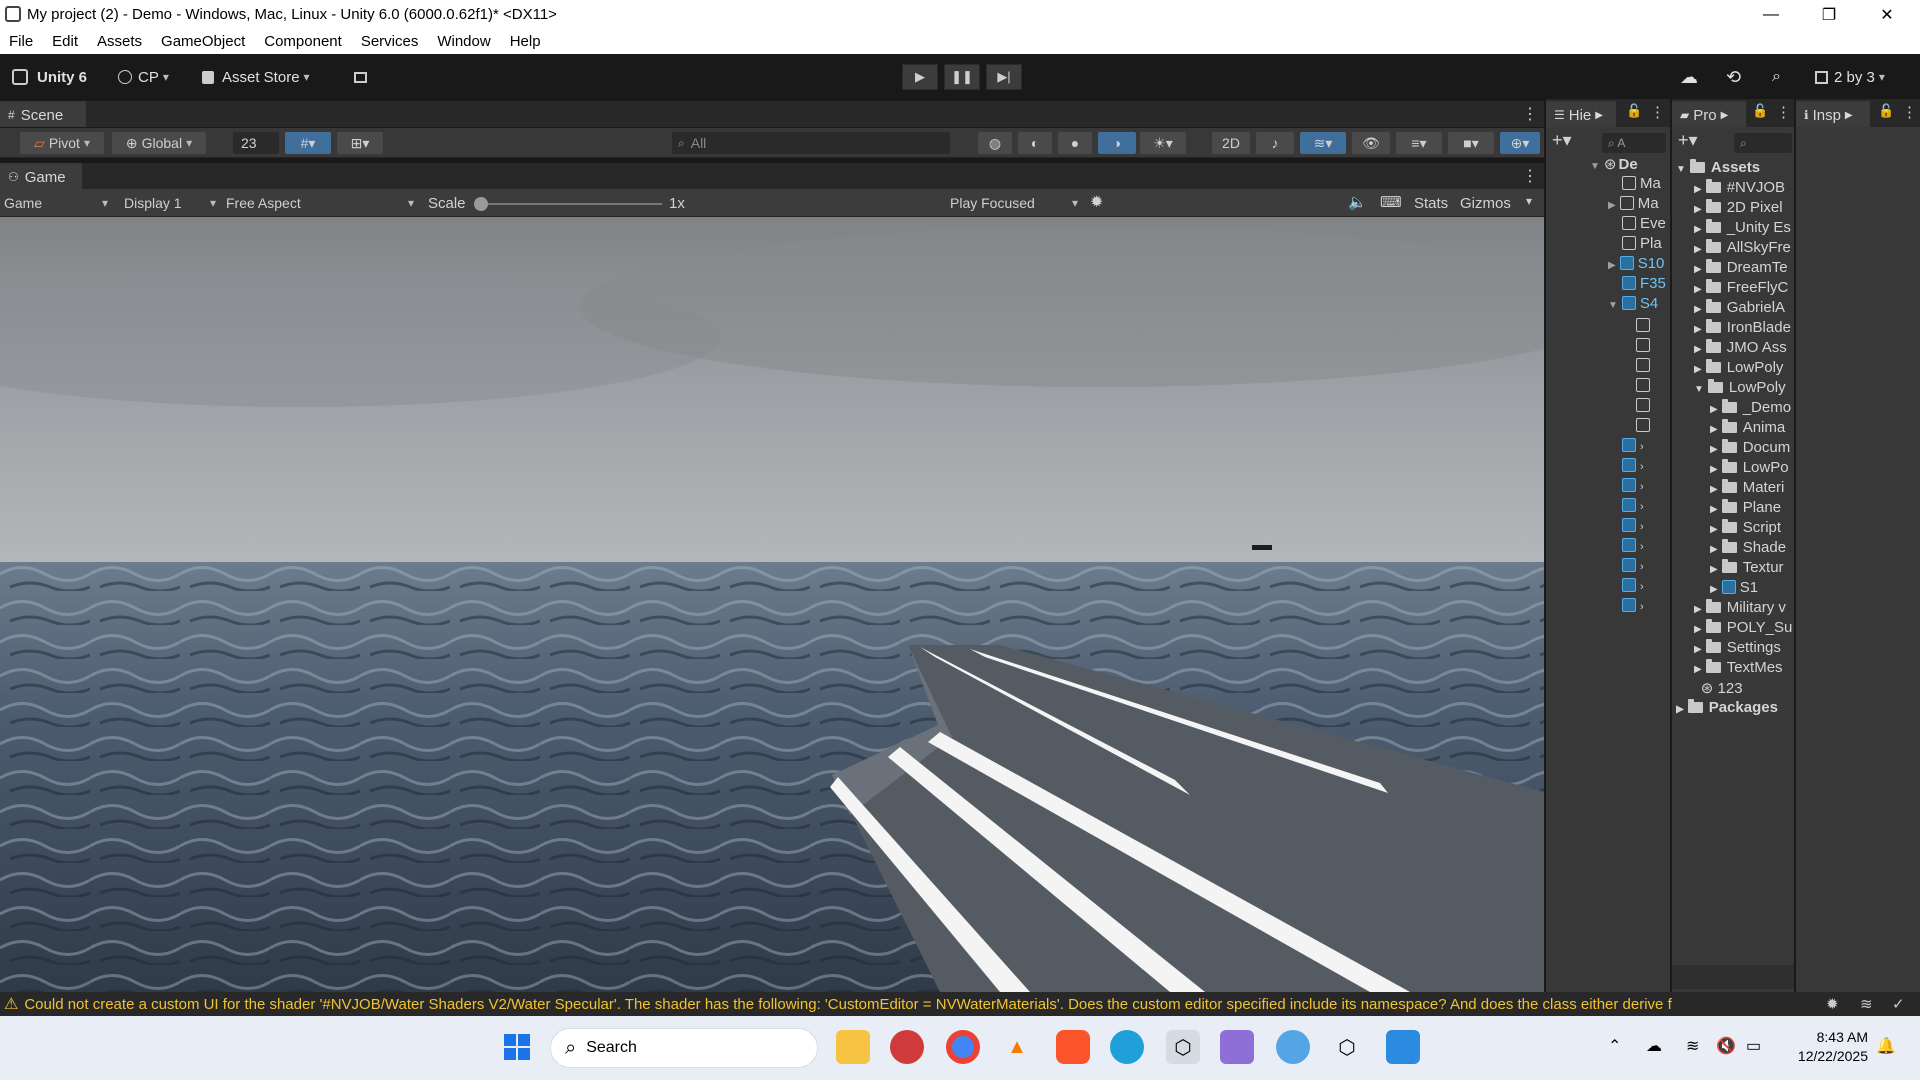  I want to click on project-search-input: ⌕, so click(1763, 143).